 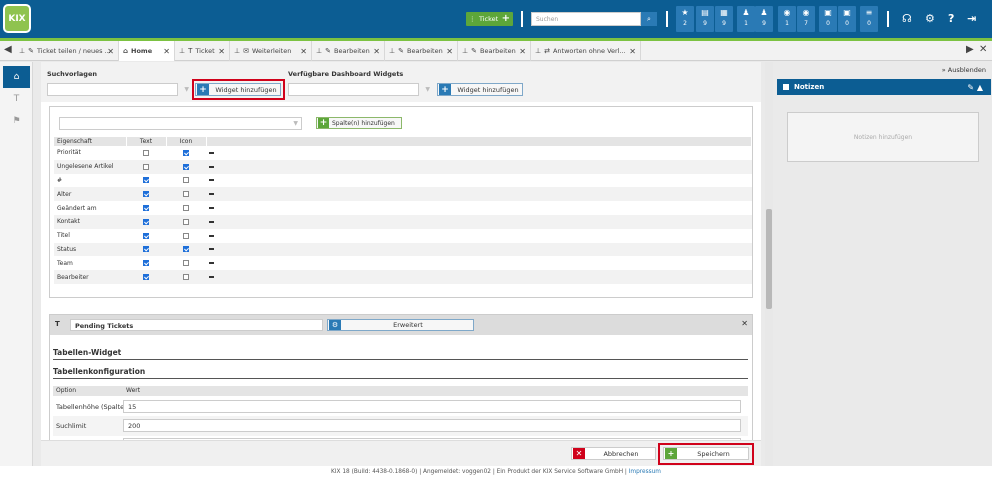 I want to click on notes-textarea: Notizen hinzufügen, so click(x=883, y=137).